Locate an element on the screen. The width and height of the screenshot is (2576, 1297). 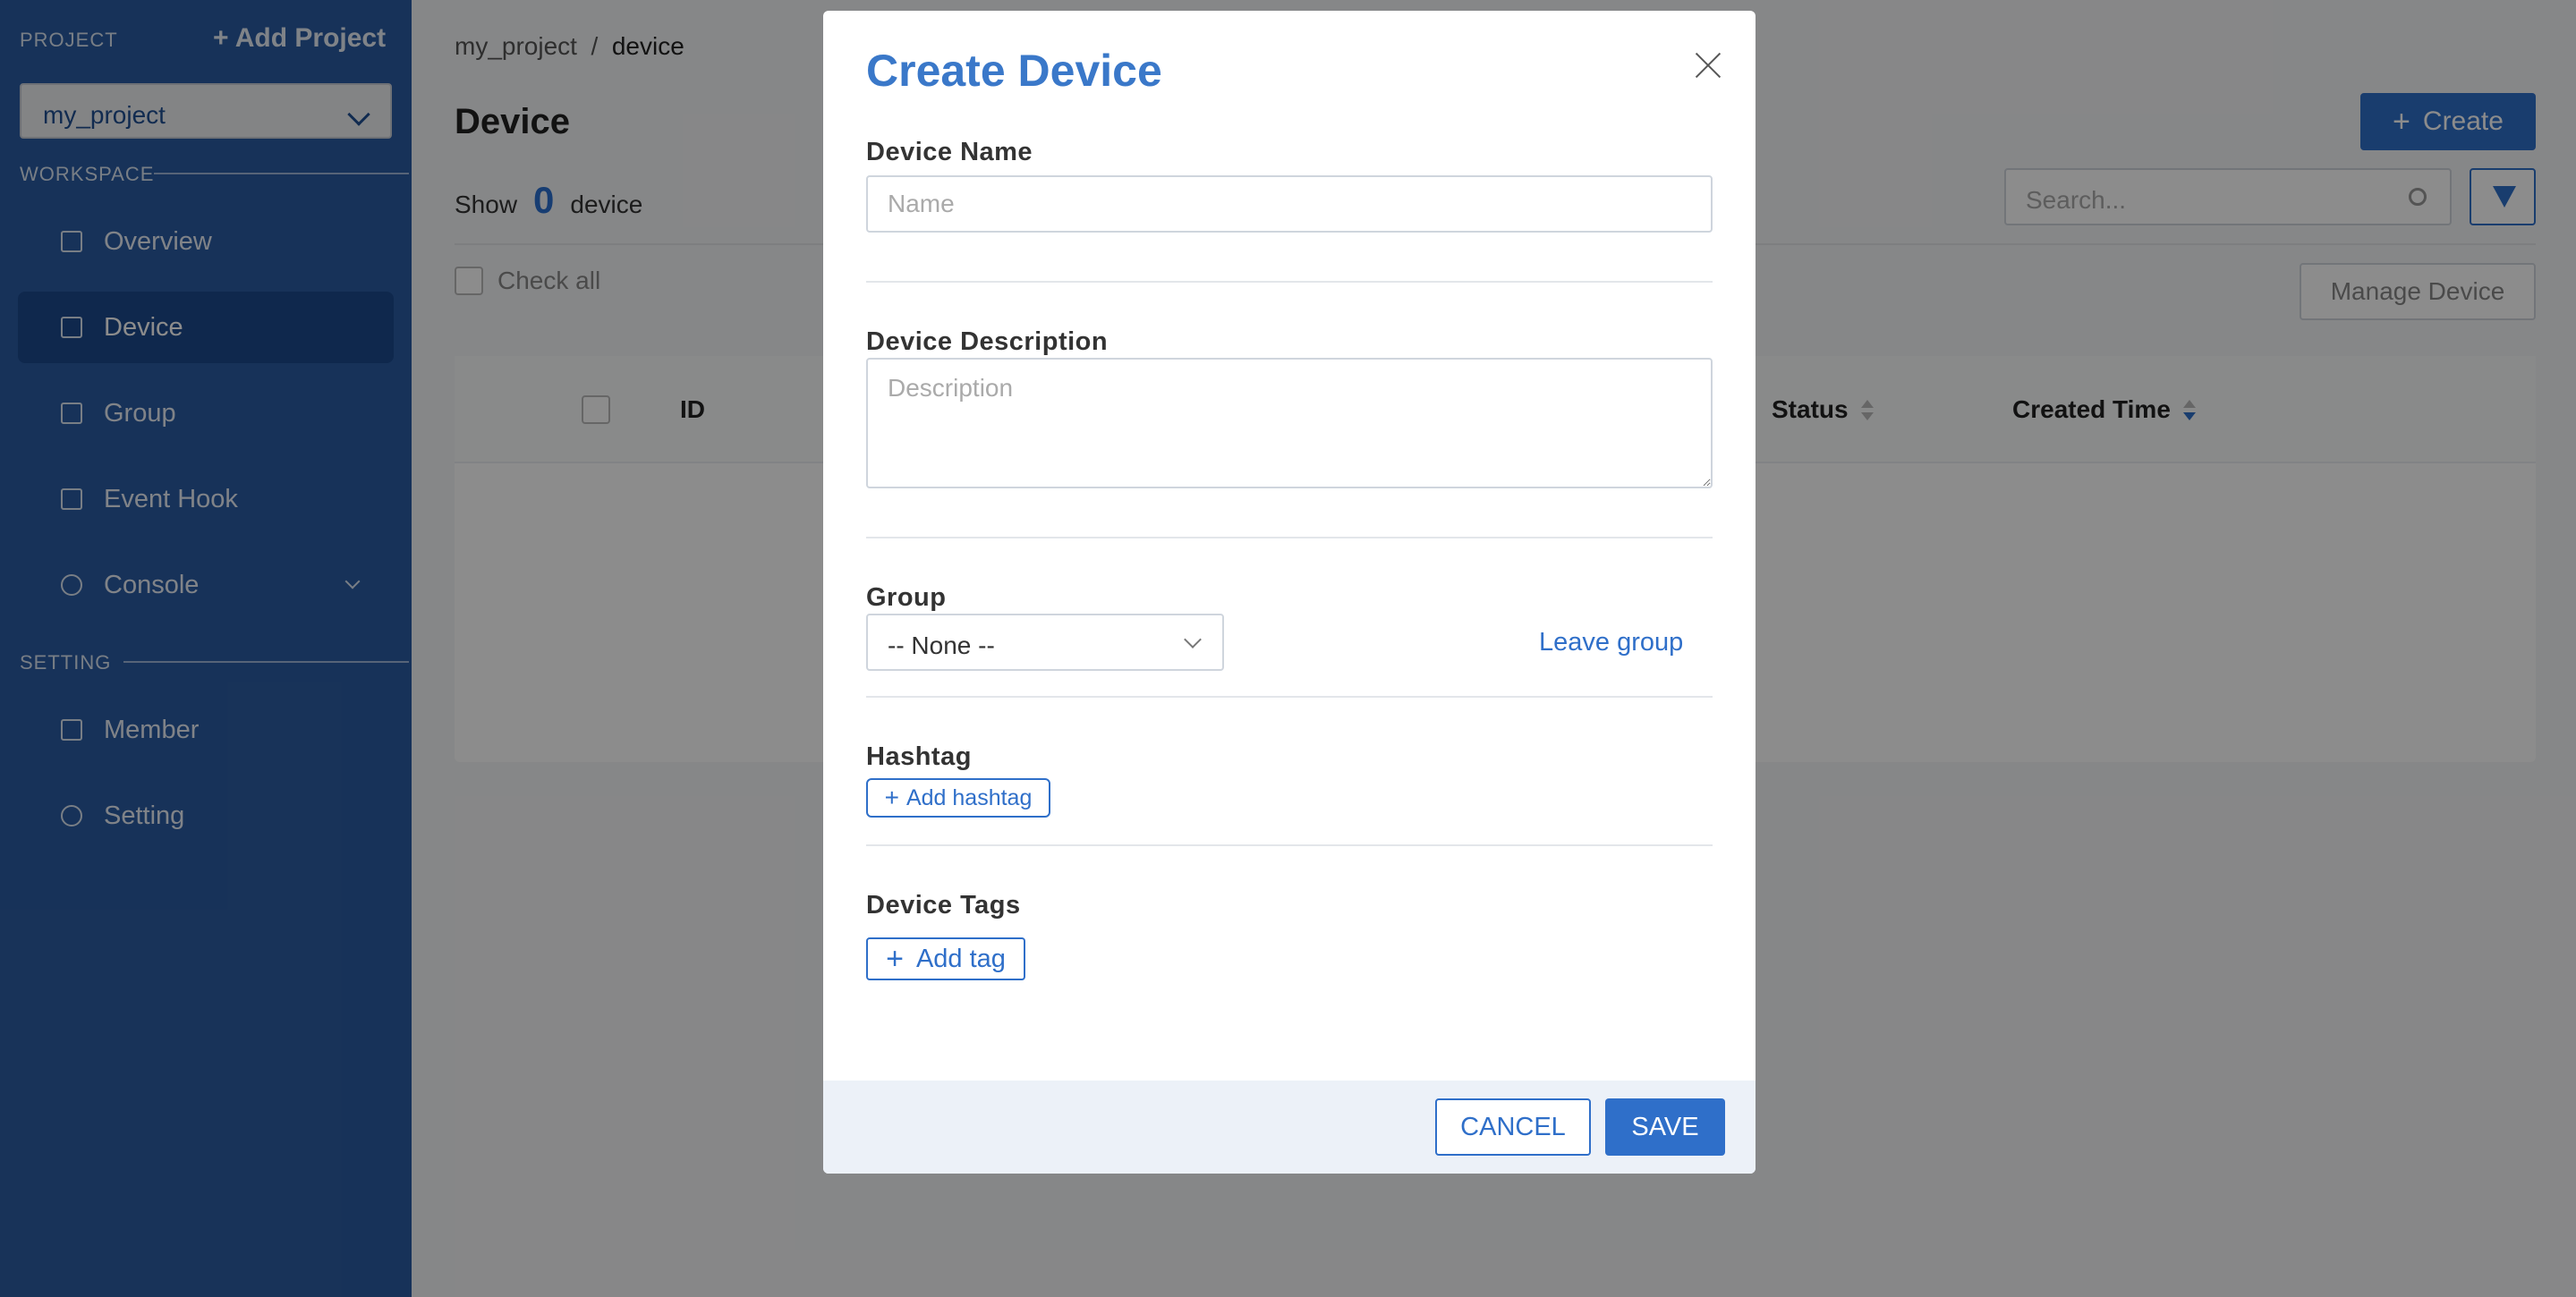
device-description-label: Device Description is located at coordinates (987, 341).